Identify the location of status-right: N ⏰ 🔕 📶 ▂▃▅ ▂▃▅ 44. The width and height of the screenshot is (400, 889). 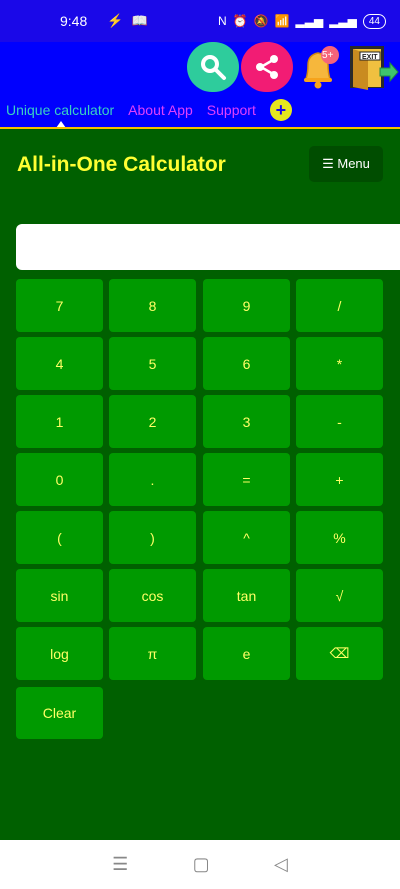
(301, 21).